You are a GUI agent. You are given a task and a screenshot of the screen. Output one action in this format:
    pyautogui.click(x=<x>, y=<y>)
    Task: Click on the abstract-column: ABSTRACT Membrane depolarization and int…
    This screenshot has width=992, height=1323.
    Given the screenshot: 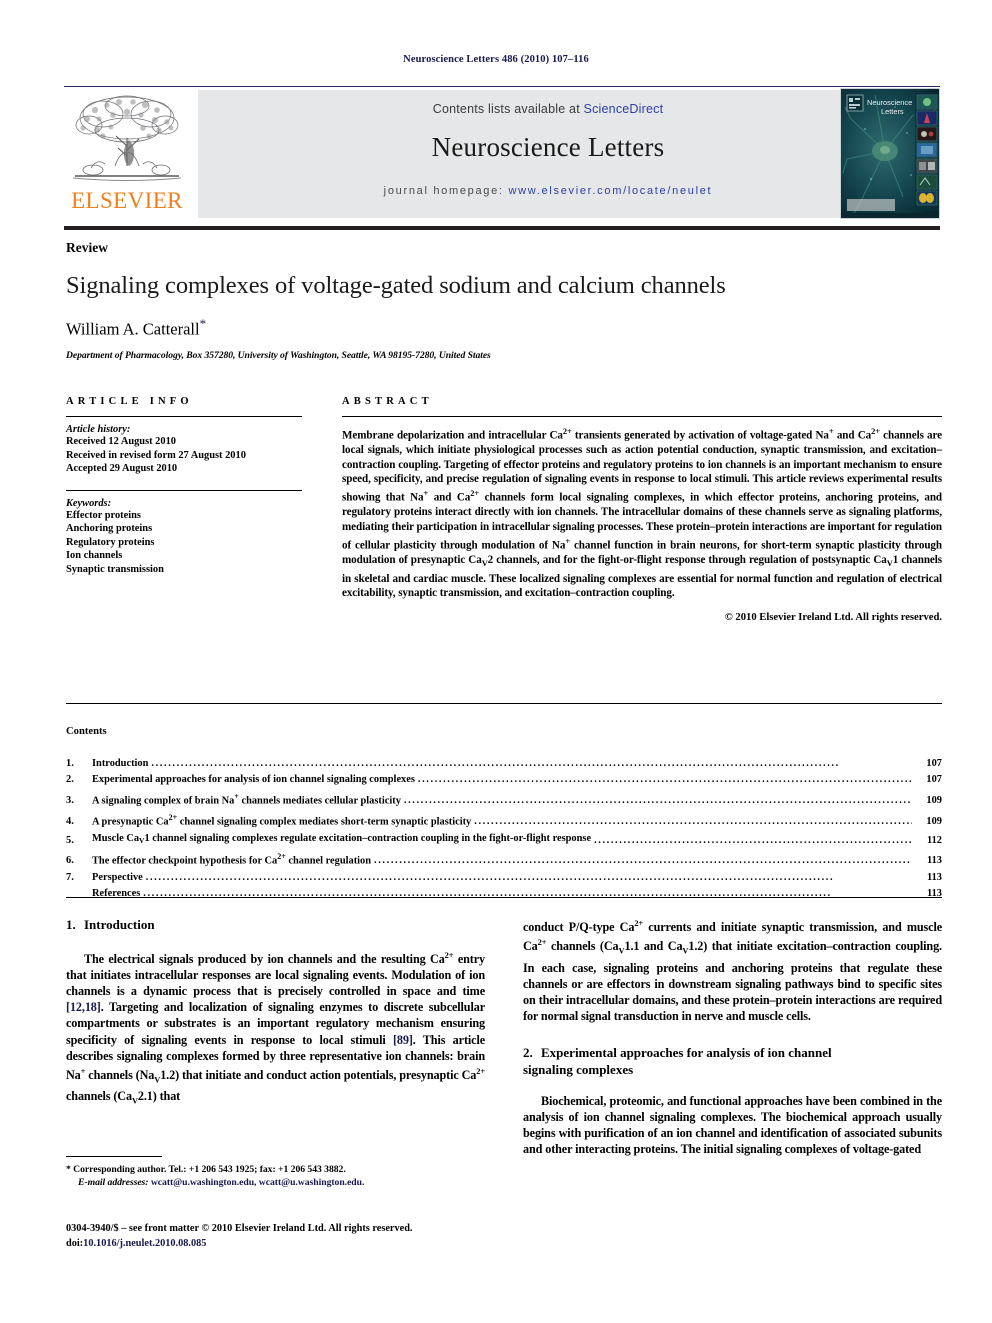 What is the action you would take?
    pyautogui.click(x=642, y=509)
    